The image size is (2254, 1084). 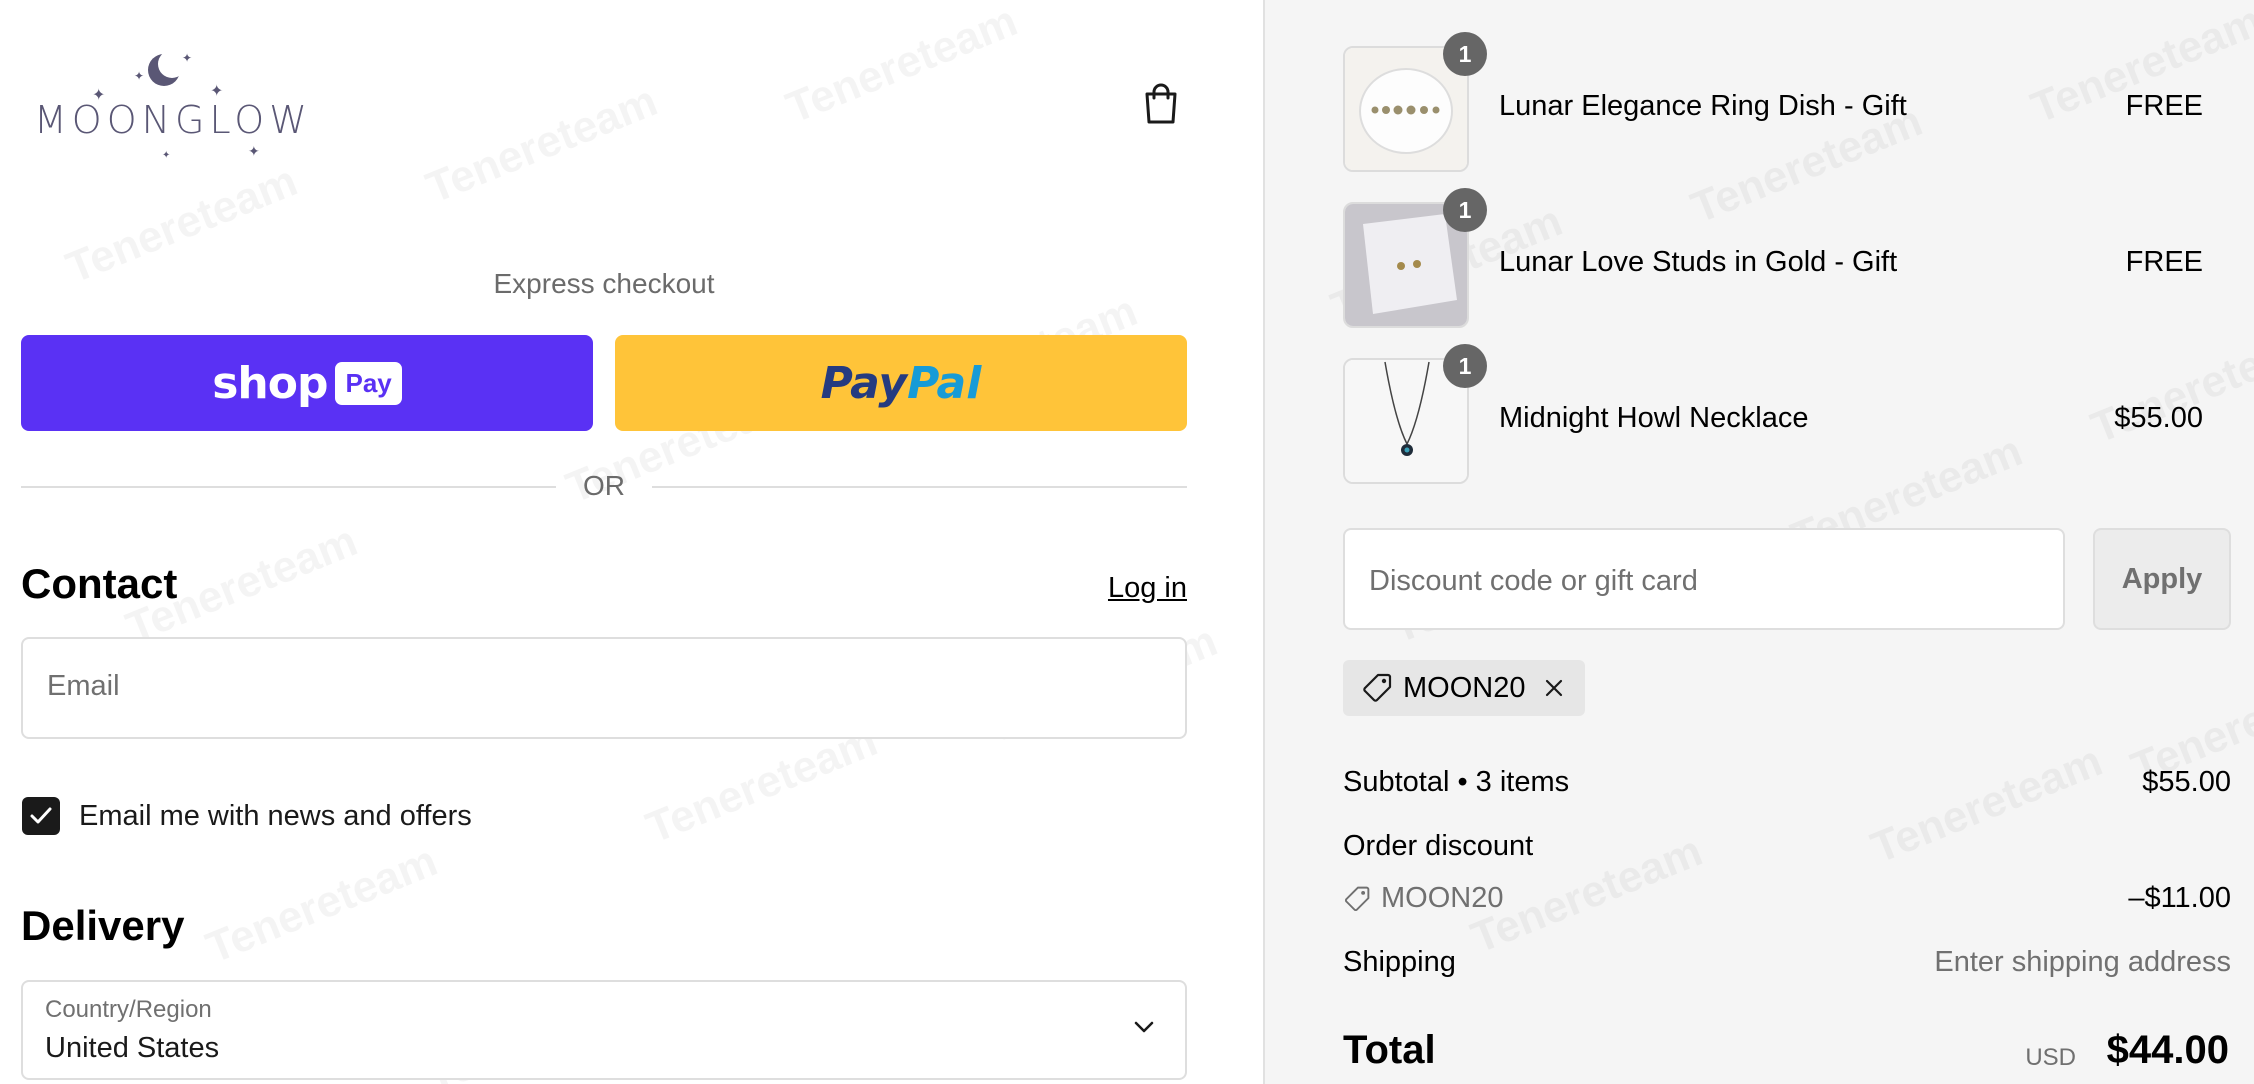 What do you see at coordinates (1699, 581) in the screenshot?
I see `discount-input` at bounding box center [1699, 581].